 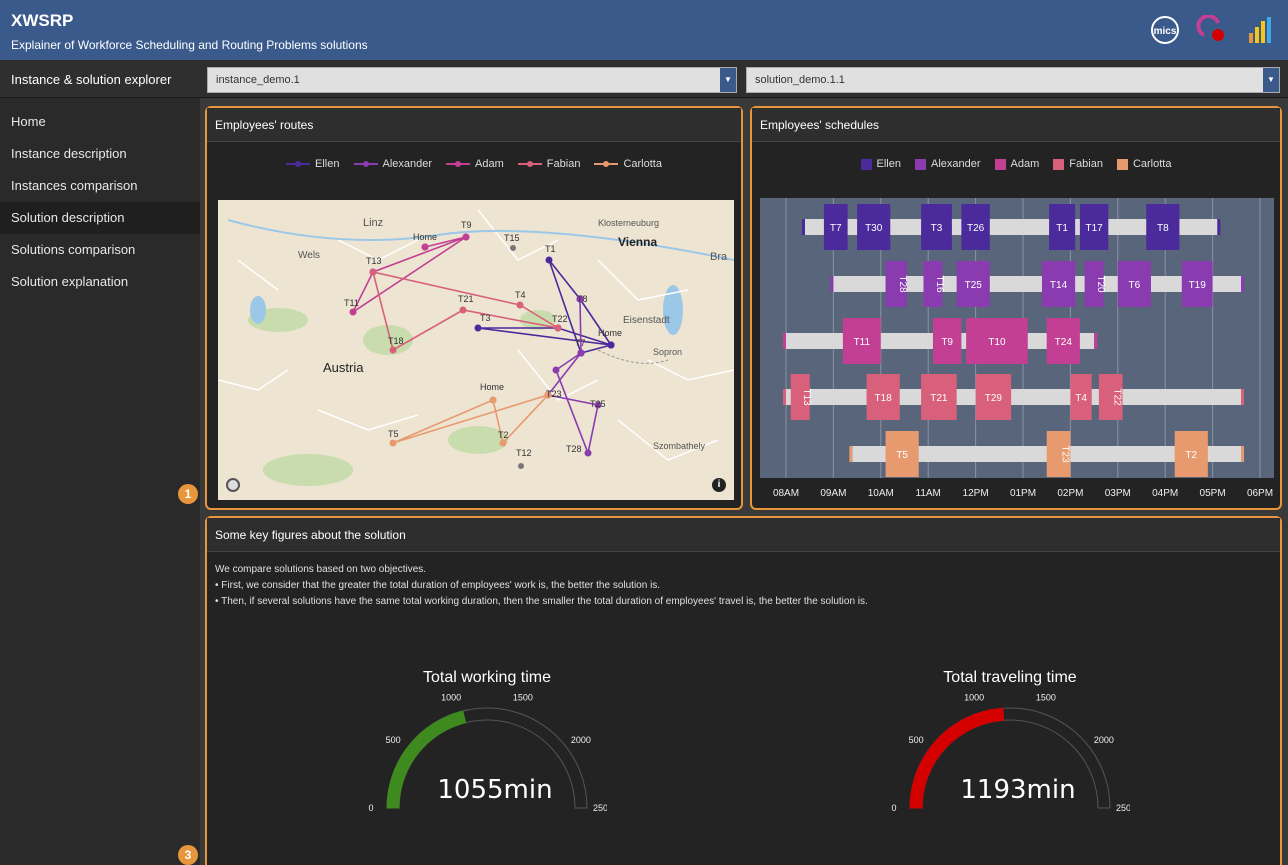 What do you see at coordinates (598, 404) in the screenshot?
I see `task-label: T25` at bounding box center [598, 404].